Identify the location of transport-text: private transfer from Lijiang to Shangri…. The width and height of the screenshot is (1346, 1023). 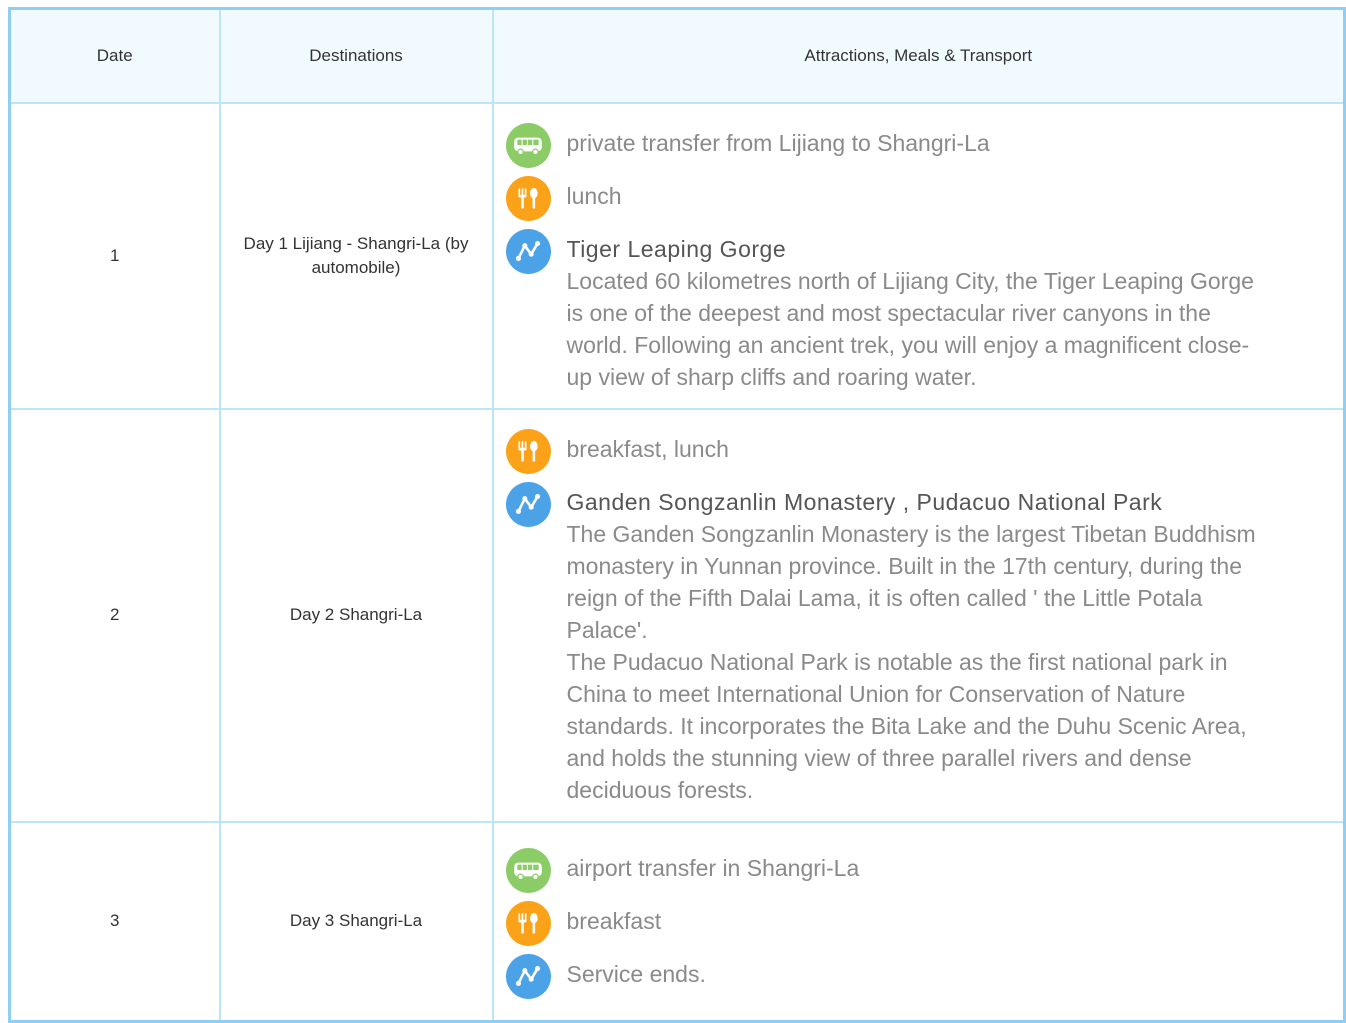
(778, 142).